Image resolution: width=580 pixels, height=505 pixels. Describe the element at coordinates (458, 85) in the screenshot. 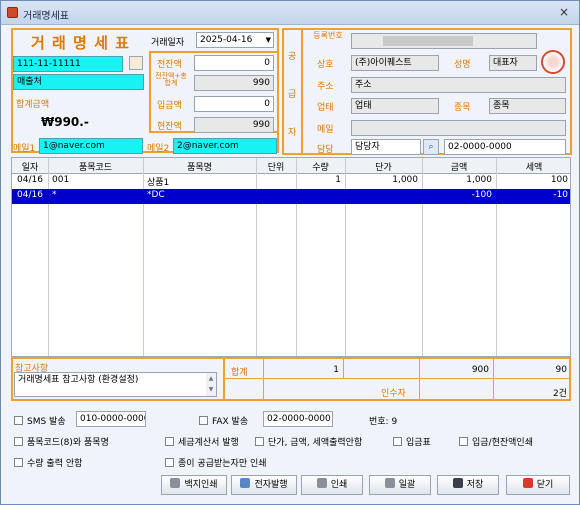

I see `address-field: 주소` at that location.